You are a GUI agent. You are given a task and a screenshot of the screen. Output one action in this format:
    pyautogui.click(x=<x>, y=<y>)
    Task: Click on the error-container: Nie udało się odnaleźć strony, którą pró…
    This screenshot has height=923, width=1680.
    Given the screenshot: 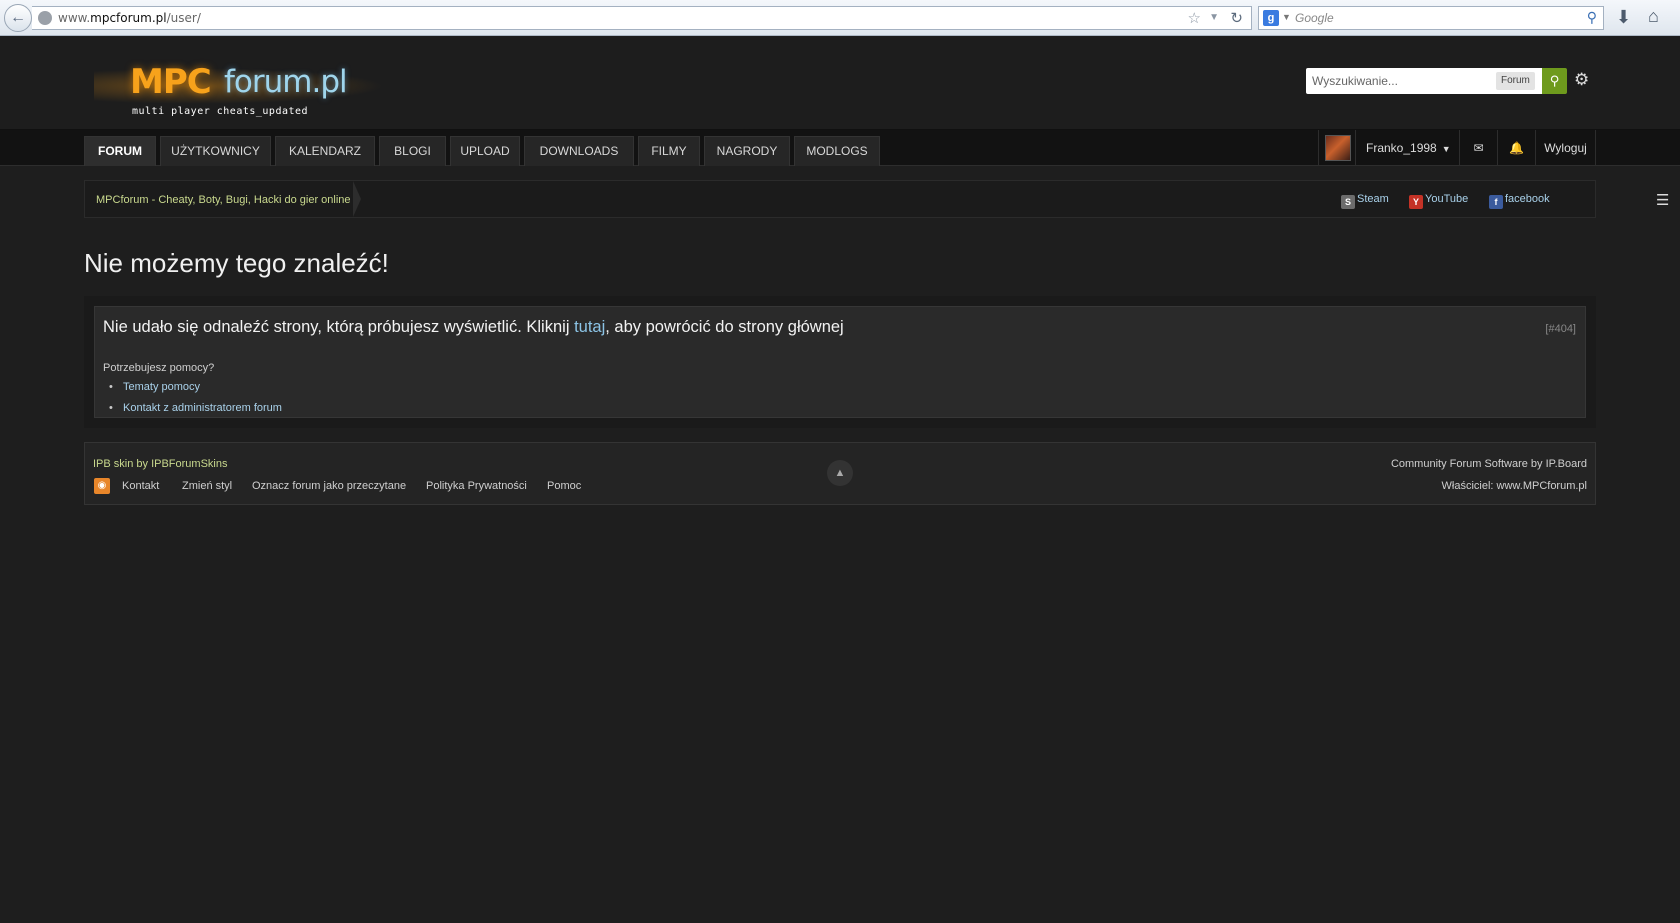 What is the action you would take?
    pyautogui.click(x=840, y=362)
    